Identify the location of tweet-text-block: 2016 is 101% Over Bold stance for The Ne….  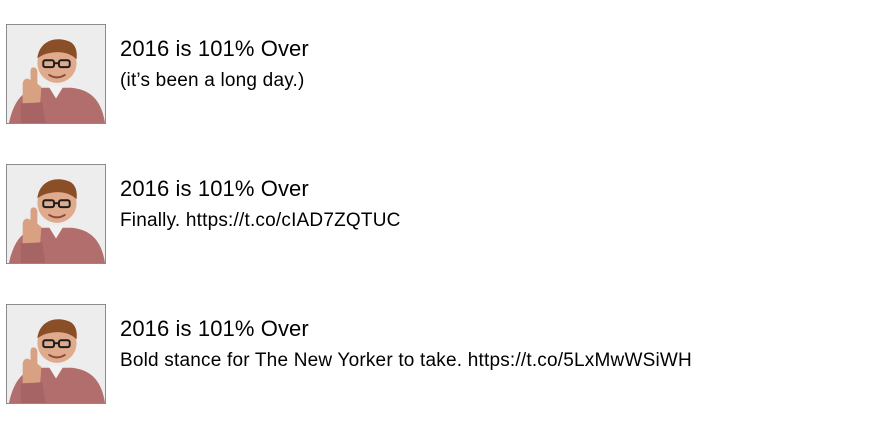
(406, 338).